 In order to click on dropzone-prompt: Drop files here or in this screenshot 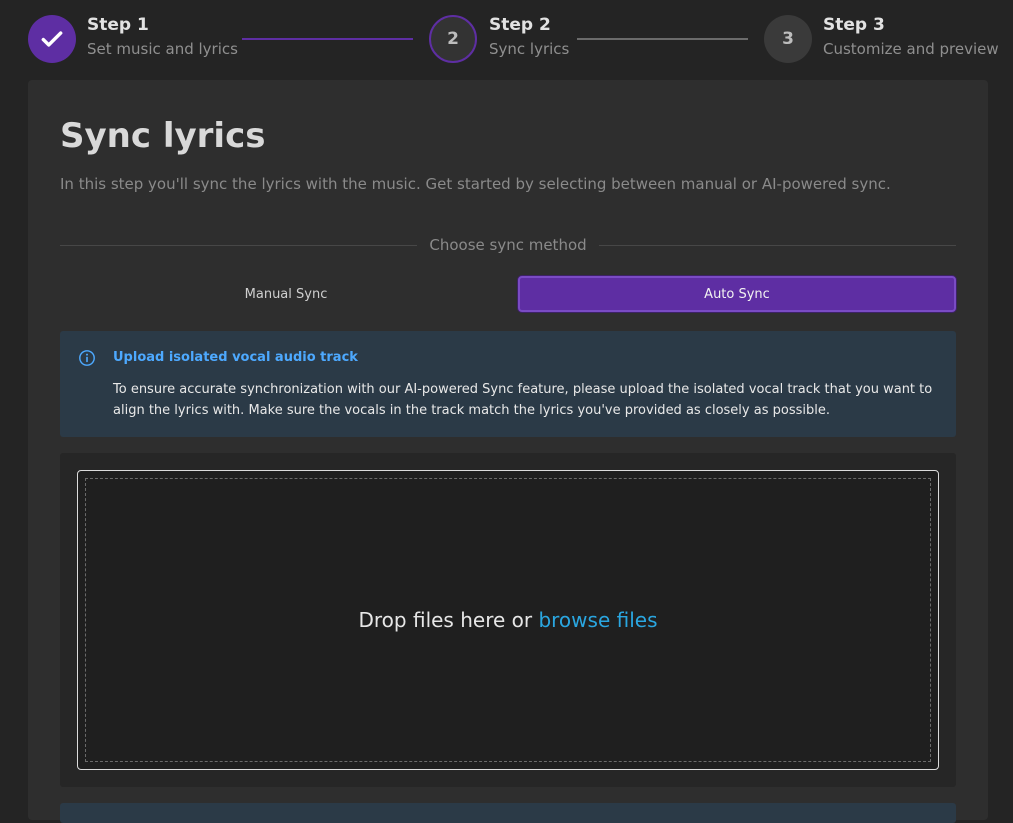, I will do `click(448, 620)`.